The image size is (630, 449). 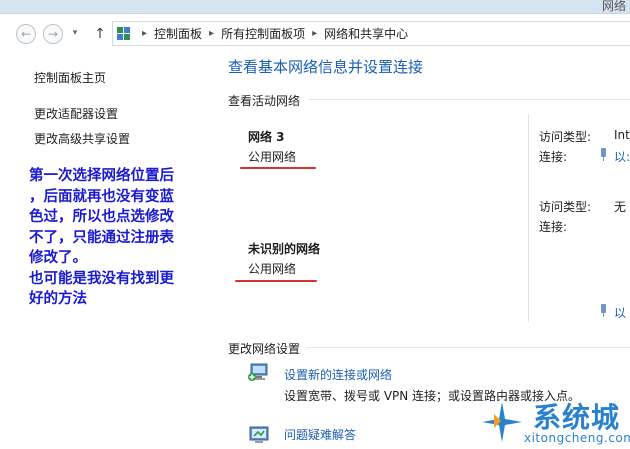 I want to click on annotation-line: 色过，所以也点选修改, so click(x=101, y=216).